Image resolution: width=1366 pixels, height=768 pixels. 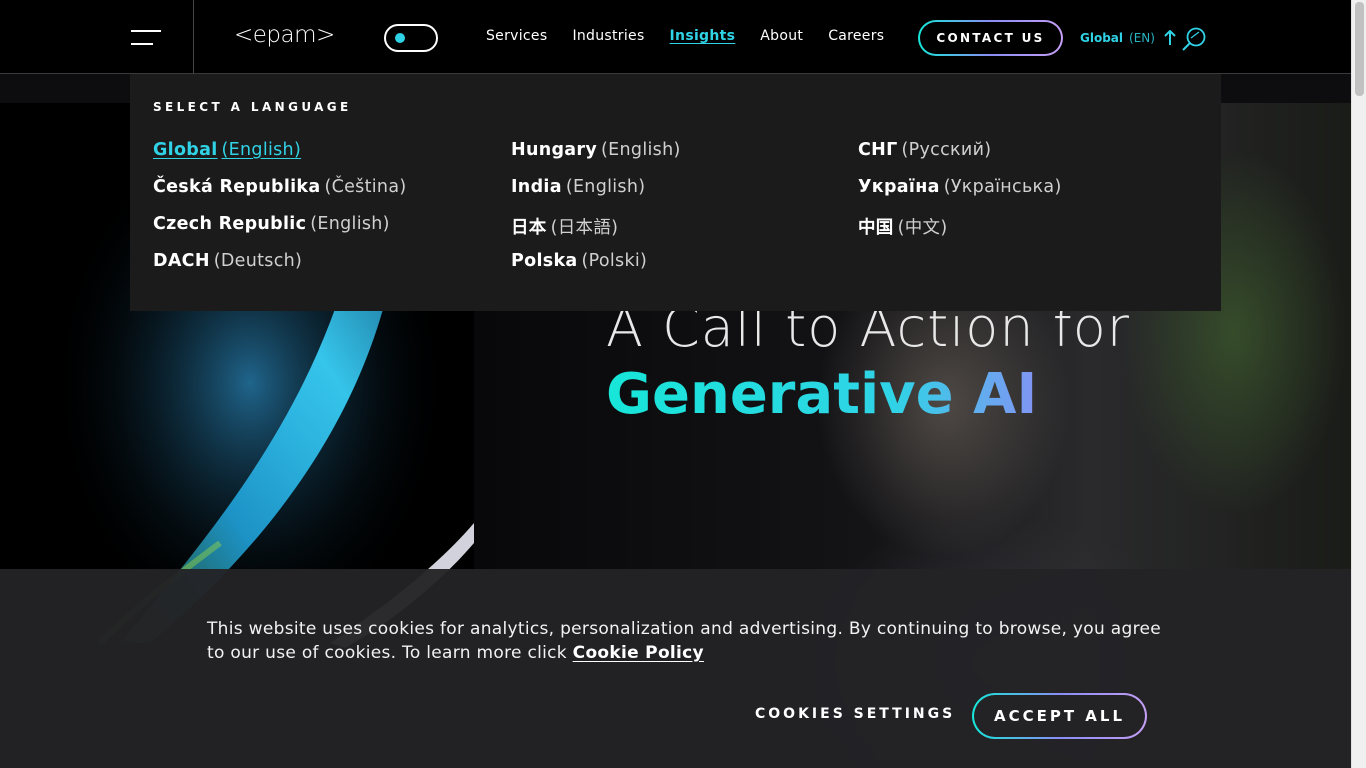 I want to click on cookies-settings-button: COOKIES SETTINGS, so click(x=855, y=714).